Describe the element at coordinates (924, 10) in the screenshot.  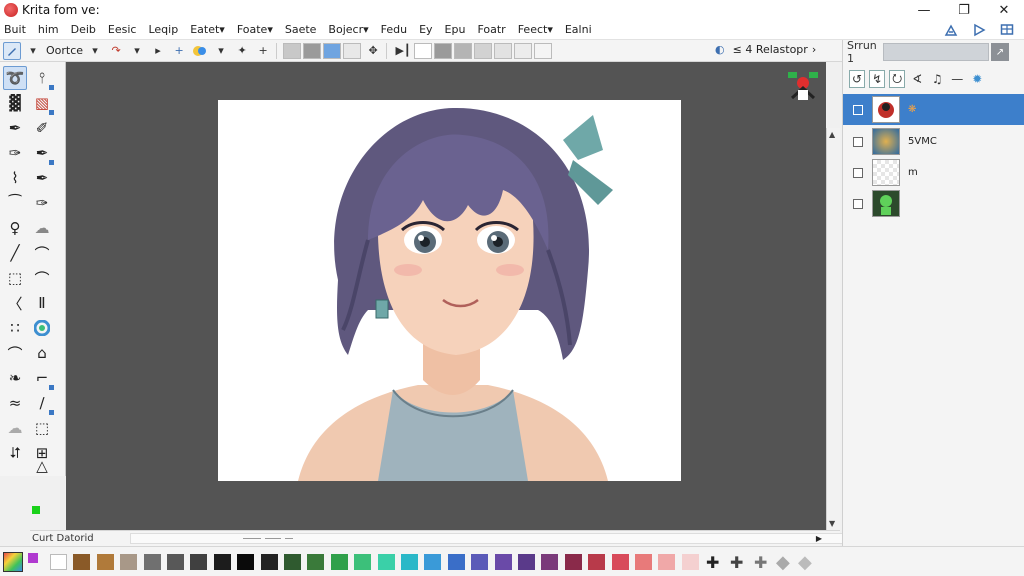
I see `minimize-button: —` at that location.